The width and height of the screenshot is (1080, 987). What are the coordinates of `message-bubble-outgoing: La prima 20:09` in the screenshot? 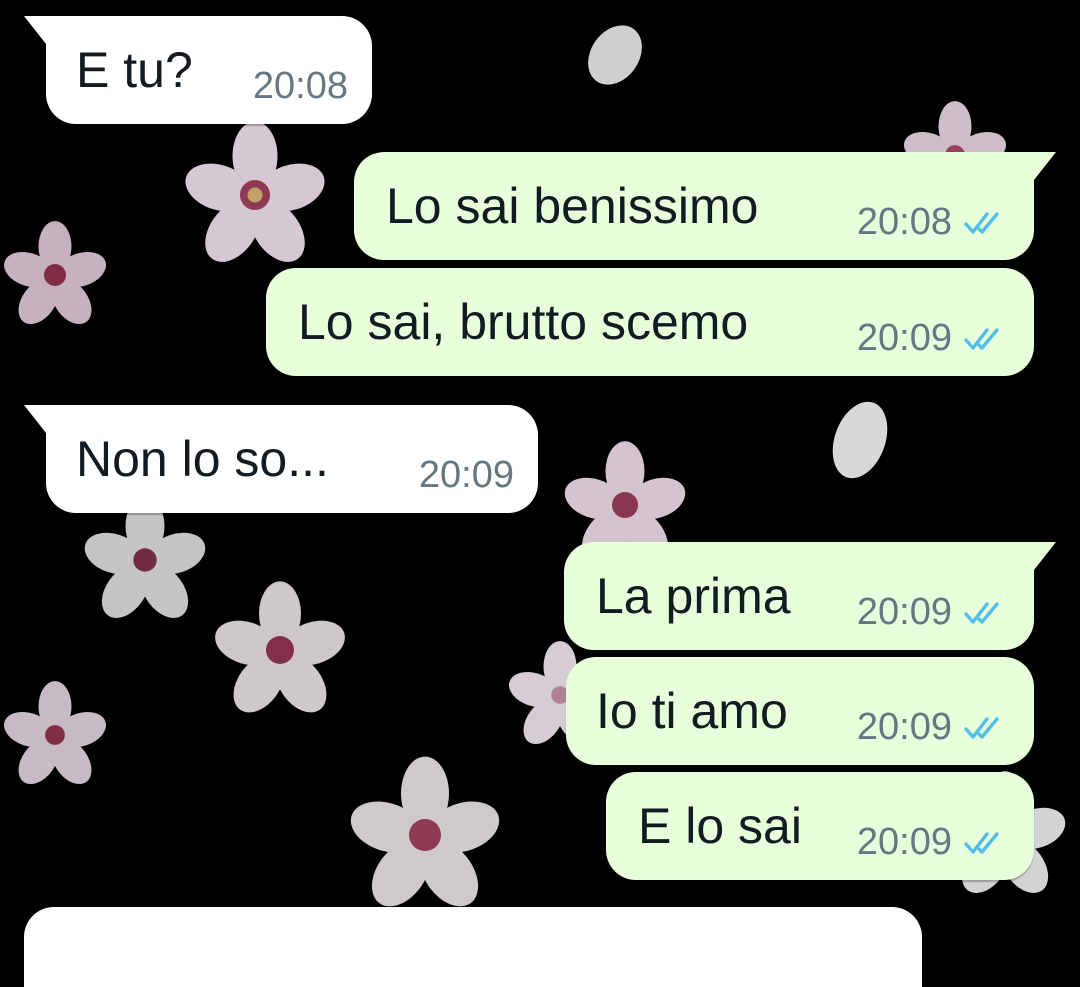 It's located at (810, 596).